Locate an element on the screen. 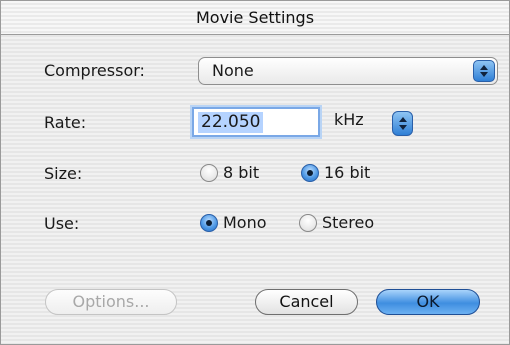 The width and height of the screenshot is (510, 345). use-mono-label: Mono is located at coordinates (245, 222).